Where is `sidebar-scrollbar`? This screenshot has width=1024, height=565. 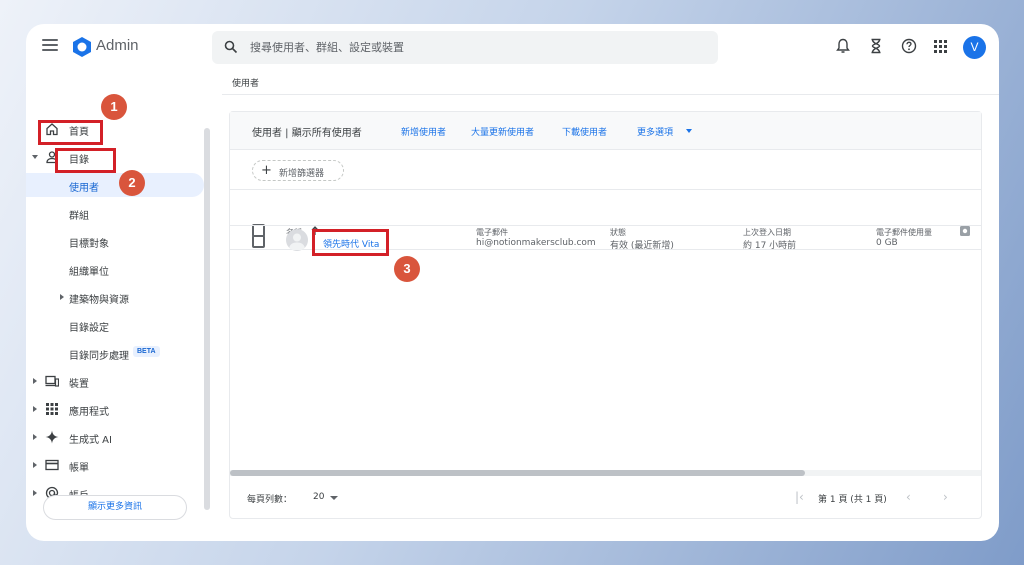
sidebar-scrollbar is located at coordinates (207, 319).